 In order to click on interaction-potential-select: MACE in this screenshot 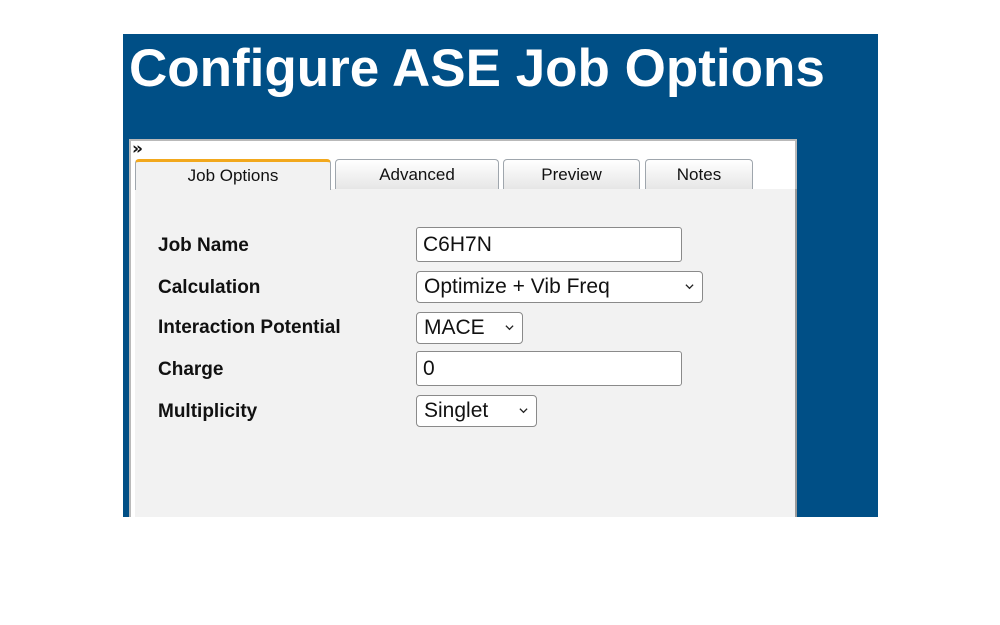, I will do `click(469, 328)`.